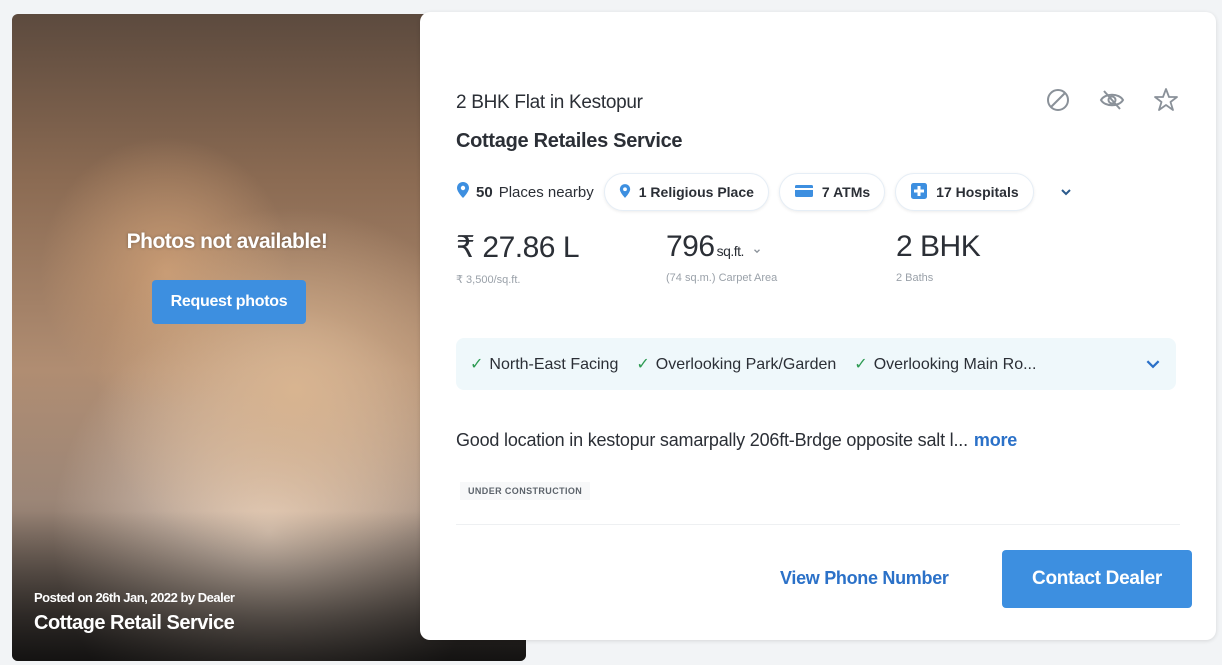  What do you see at coordinates (484, 192) in the screenshot?
I see `nearby-count: 50` at bounding box center [484, 192].